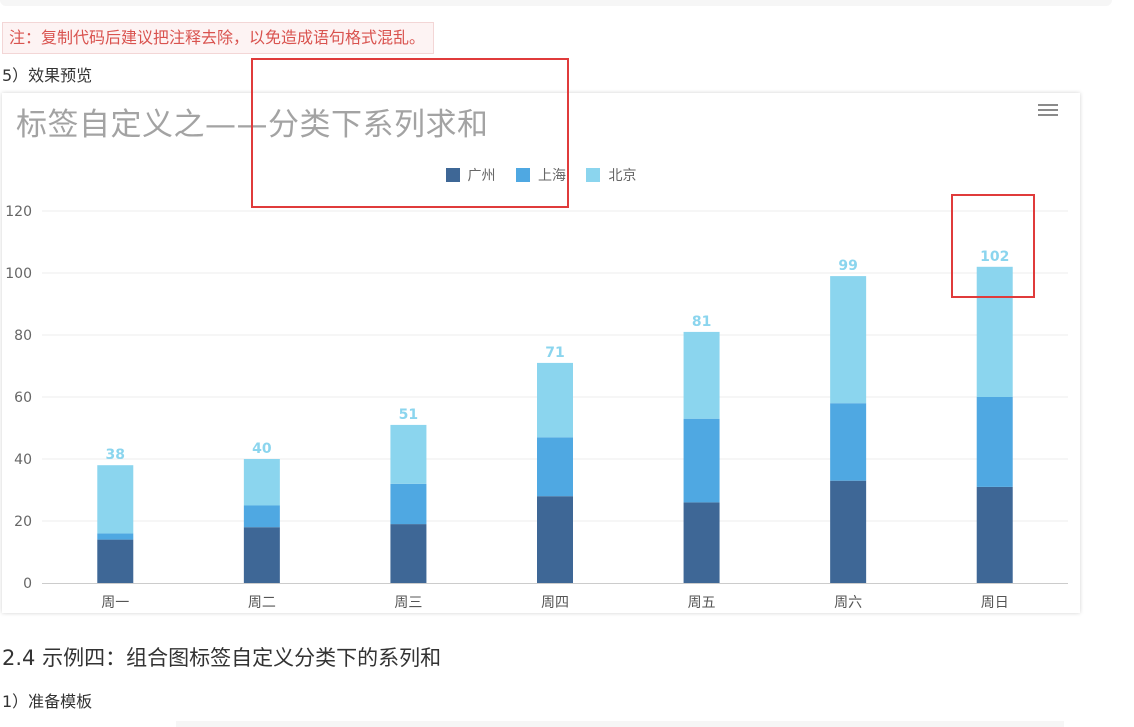 The width and height of the screenshot is (1134, 727). What do you see at coordinates (994, 442) in the screenshot?
I see `bar-上海-周日` at bounding box center [994, 442].